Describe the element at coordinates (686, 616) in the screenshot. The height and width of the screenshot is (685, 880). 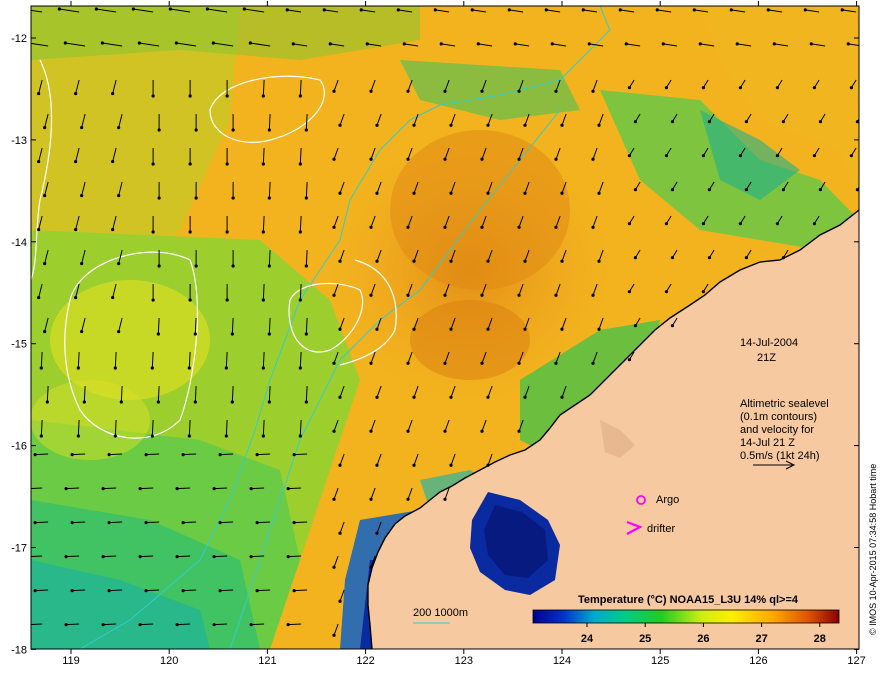
I see `colorbar-gradient` at that location.